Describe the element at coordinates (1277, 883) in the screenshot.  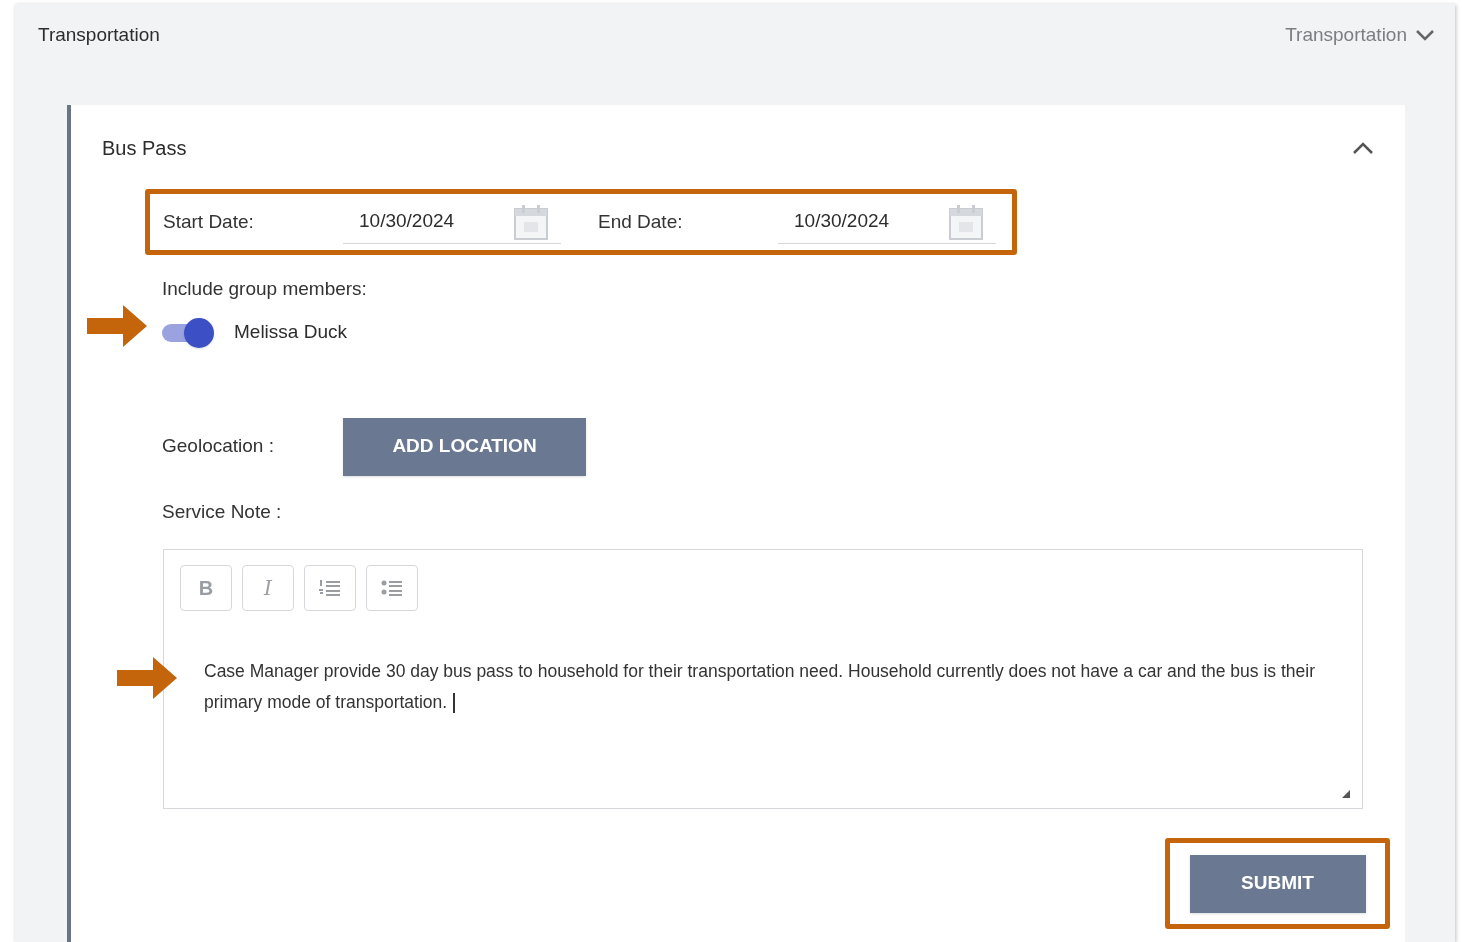
I see `submit-button: SUBMIT` at that location.